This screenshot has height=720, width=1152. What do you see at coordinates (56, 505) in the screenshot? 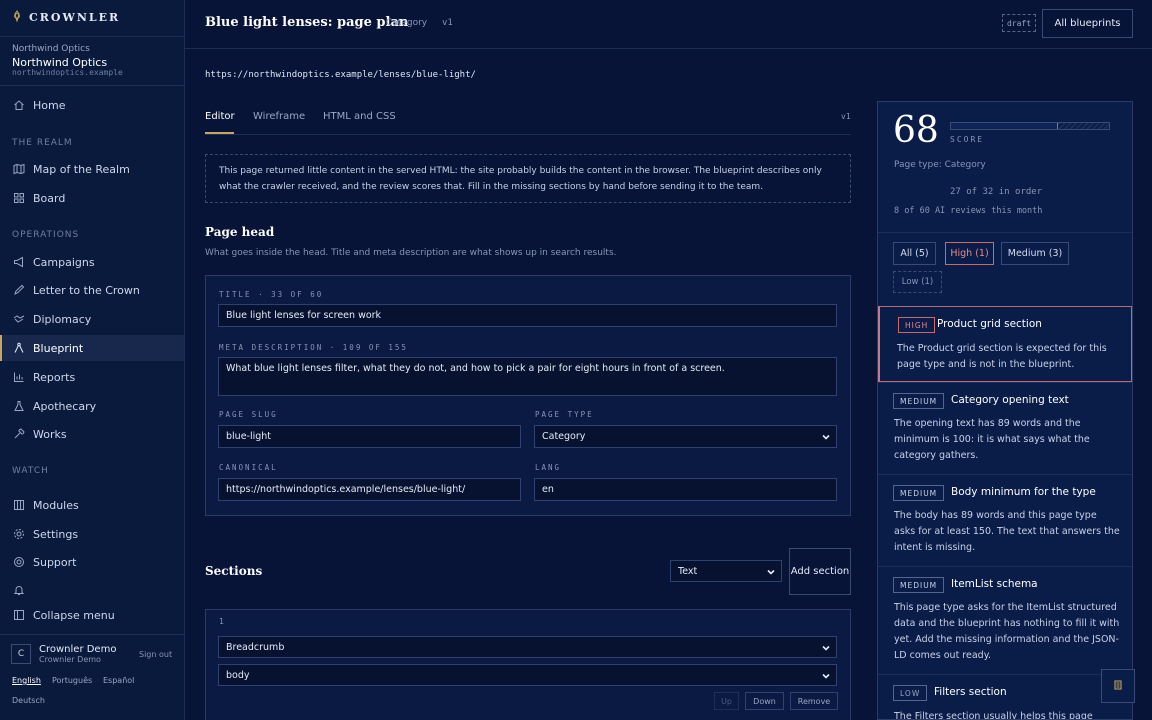
I see `nav-label: Modules` at bounding box center [56, 505].